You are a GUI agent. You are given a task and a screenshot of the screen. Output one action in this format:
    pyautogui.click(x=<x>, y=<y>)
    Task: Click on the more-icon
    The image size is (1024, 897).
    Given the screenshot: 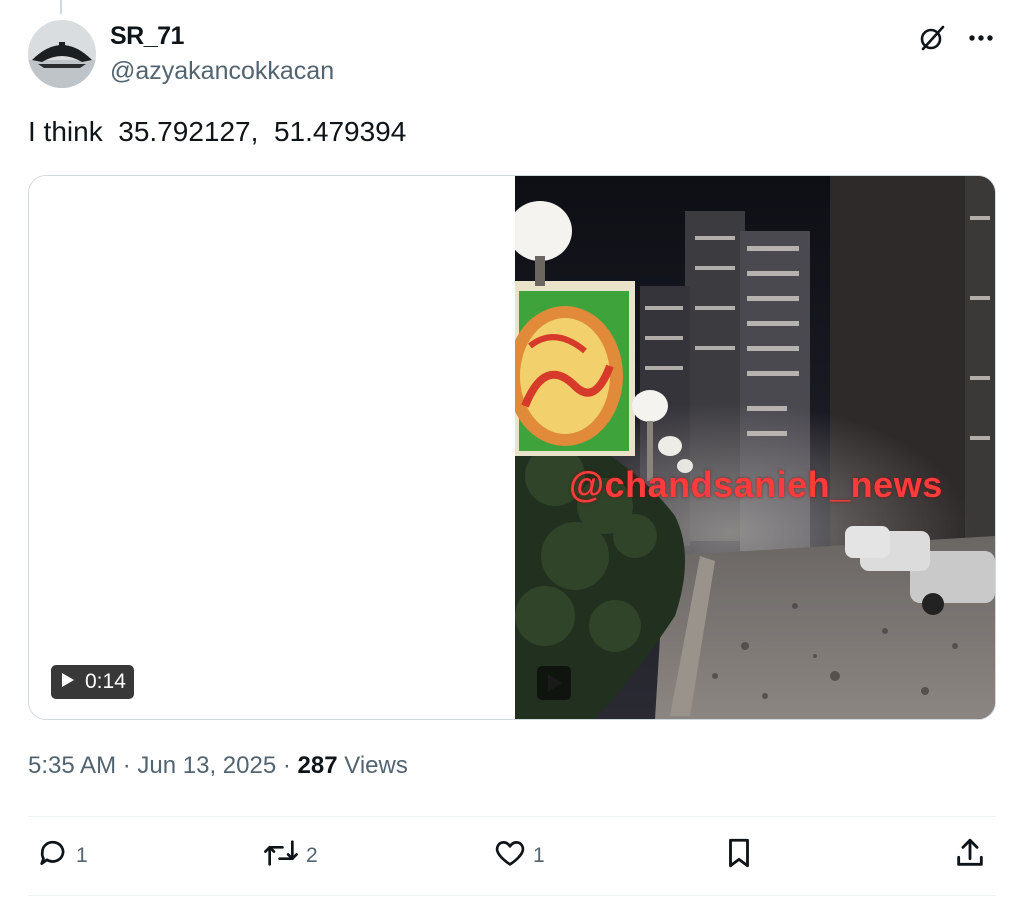 What is the action you would take?
    pyautogui.click(x=981, y=38)
    